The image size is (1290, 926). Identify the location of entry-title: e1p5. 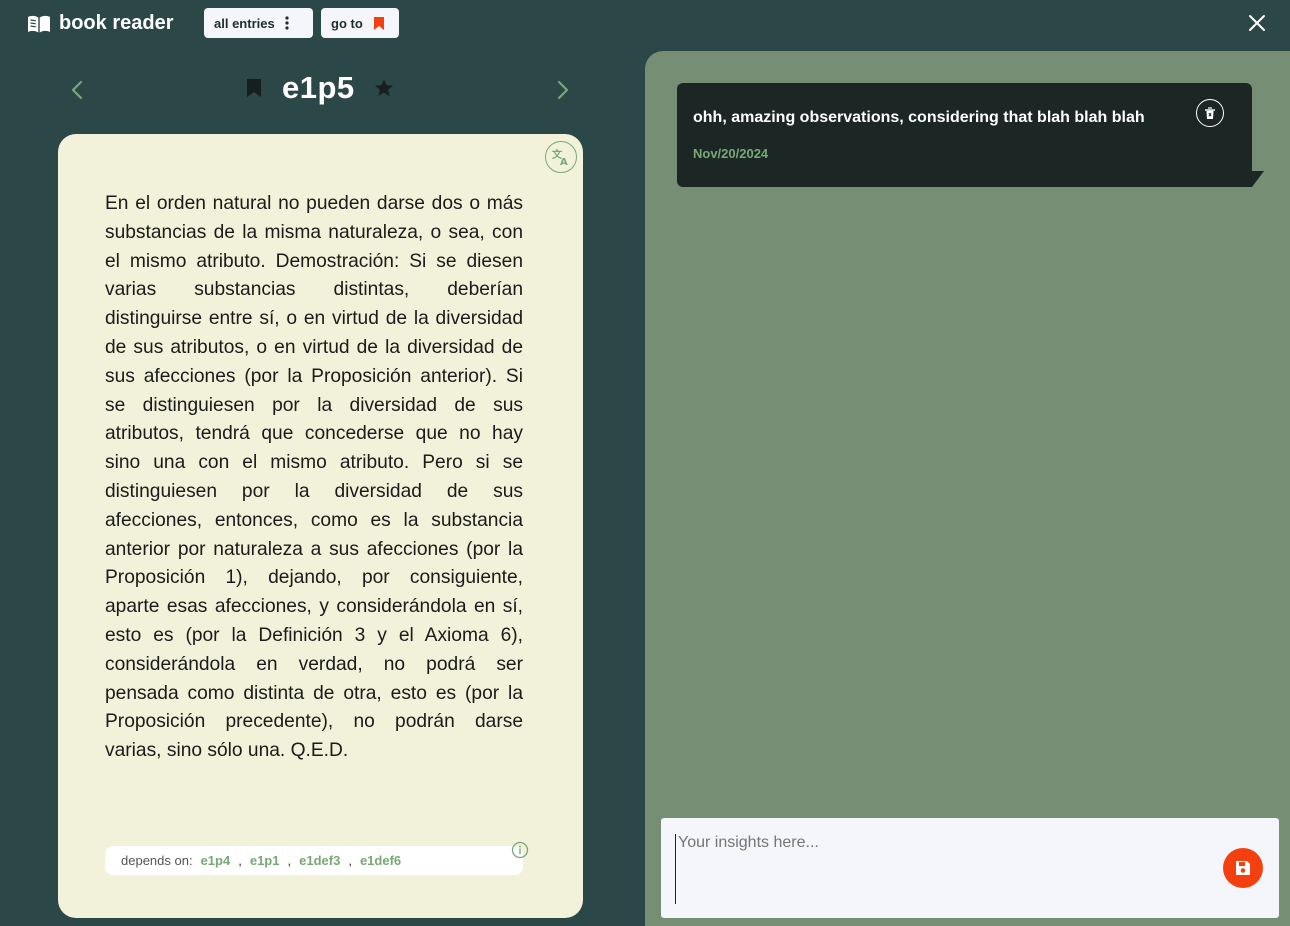
(318, 87).